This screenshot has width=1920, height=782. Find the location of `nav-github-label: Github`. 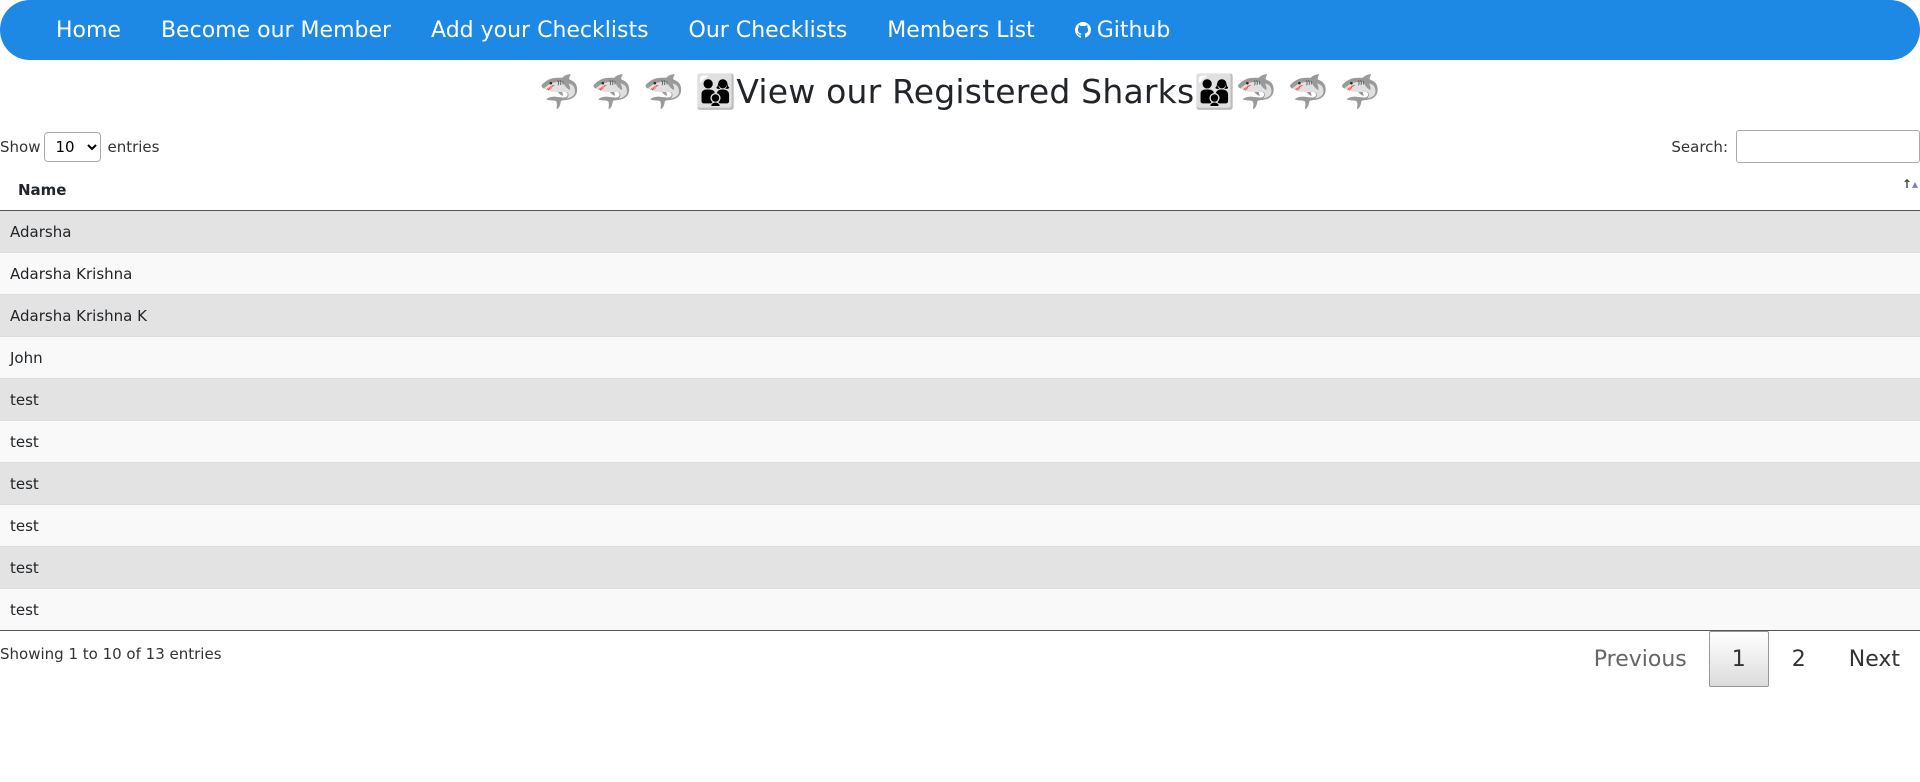

nav-github-label: Github is located at coordinates (1134, 30).